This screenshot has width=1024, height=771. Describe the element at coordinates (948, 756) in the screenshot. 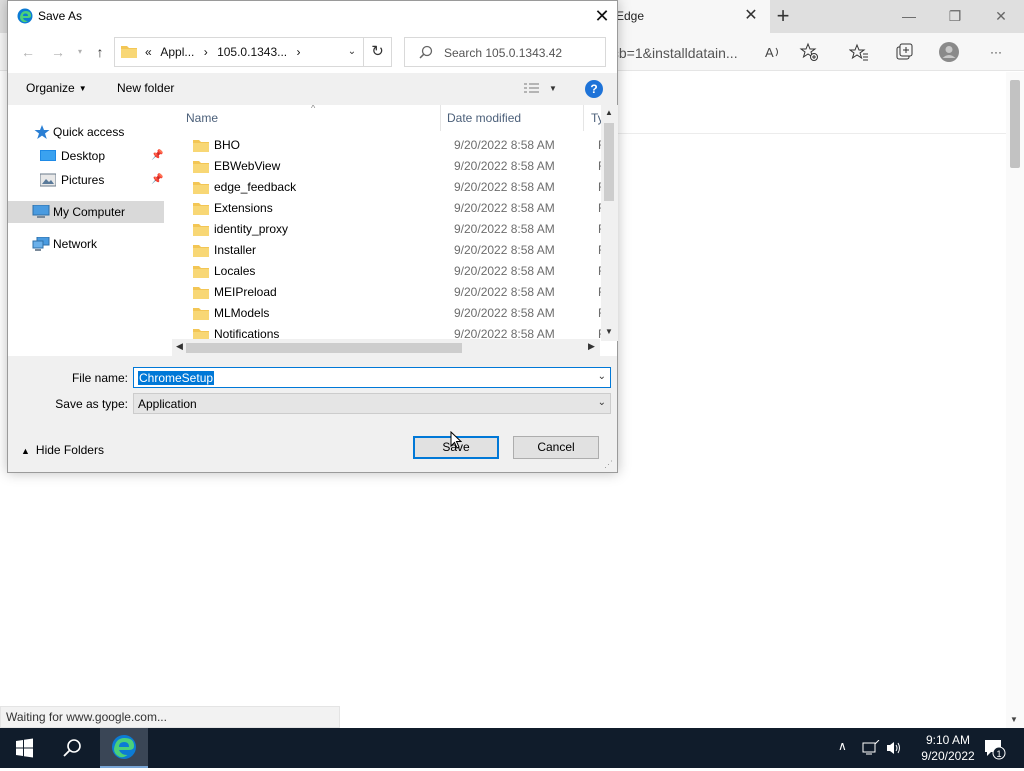

I see `clock-date: 9/20/2022` at that location.